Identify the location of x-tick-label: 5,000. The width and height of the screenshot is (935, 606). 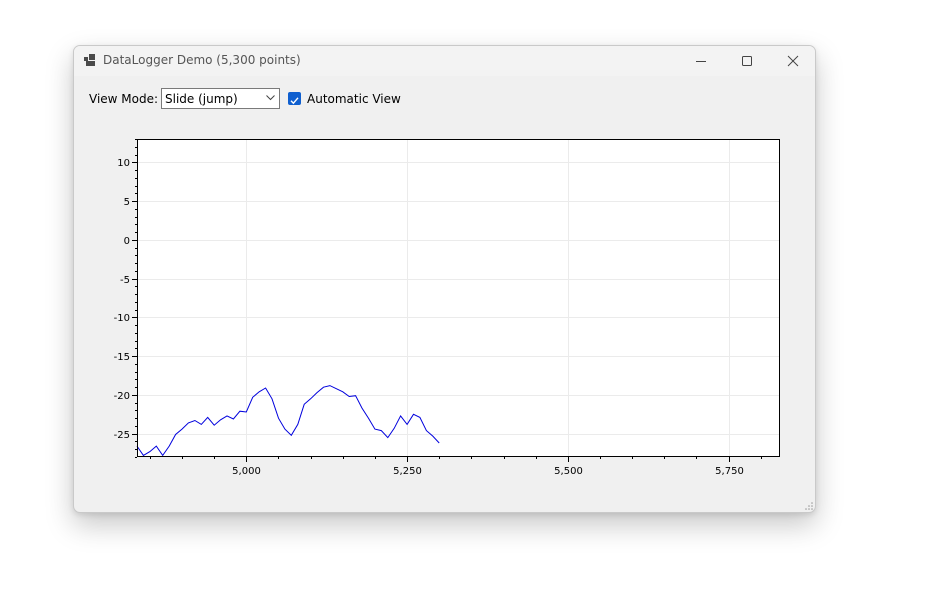
(246, 471).